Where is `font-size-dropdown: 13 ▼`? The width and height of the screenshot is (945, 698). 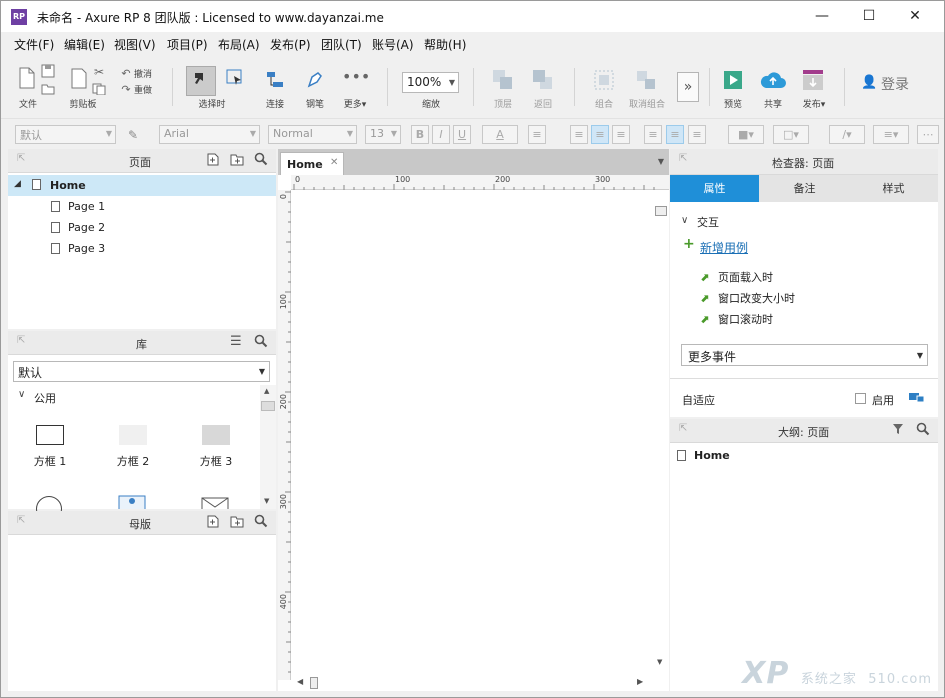 font-size-dropdown: 13 ▼ is located at coordinates (383, 134).